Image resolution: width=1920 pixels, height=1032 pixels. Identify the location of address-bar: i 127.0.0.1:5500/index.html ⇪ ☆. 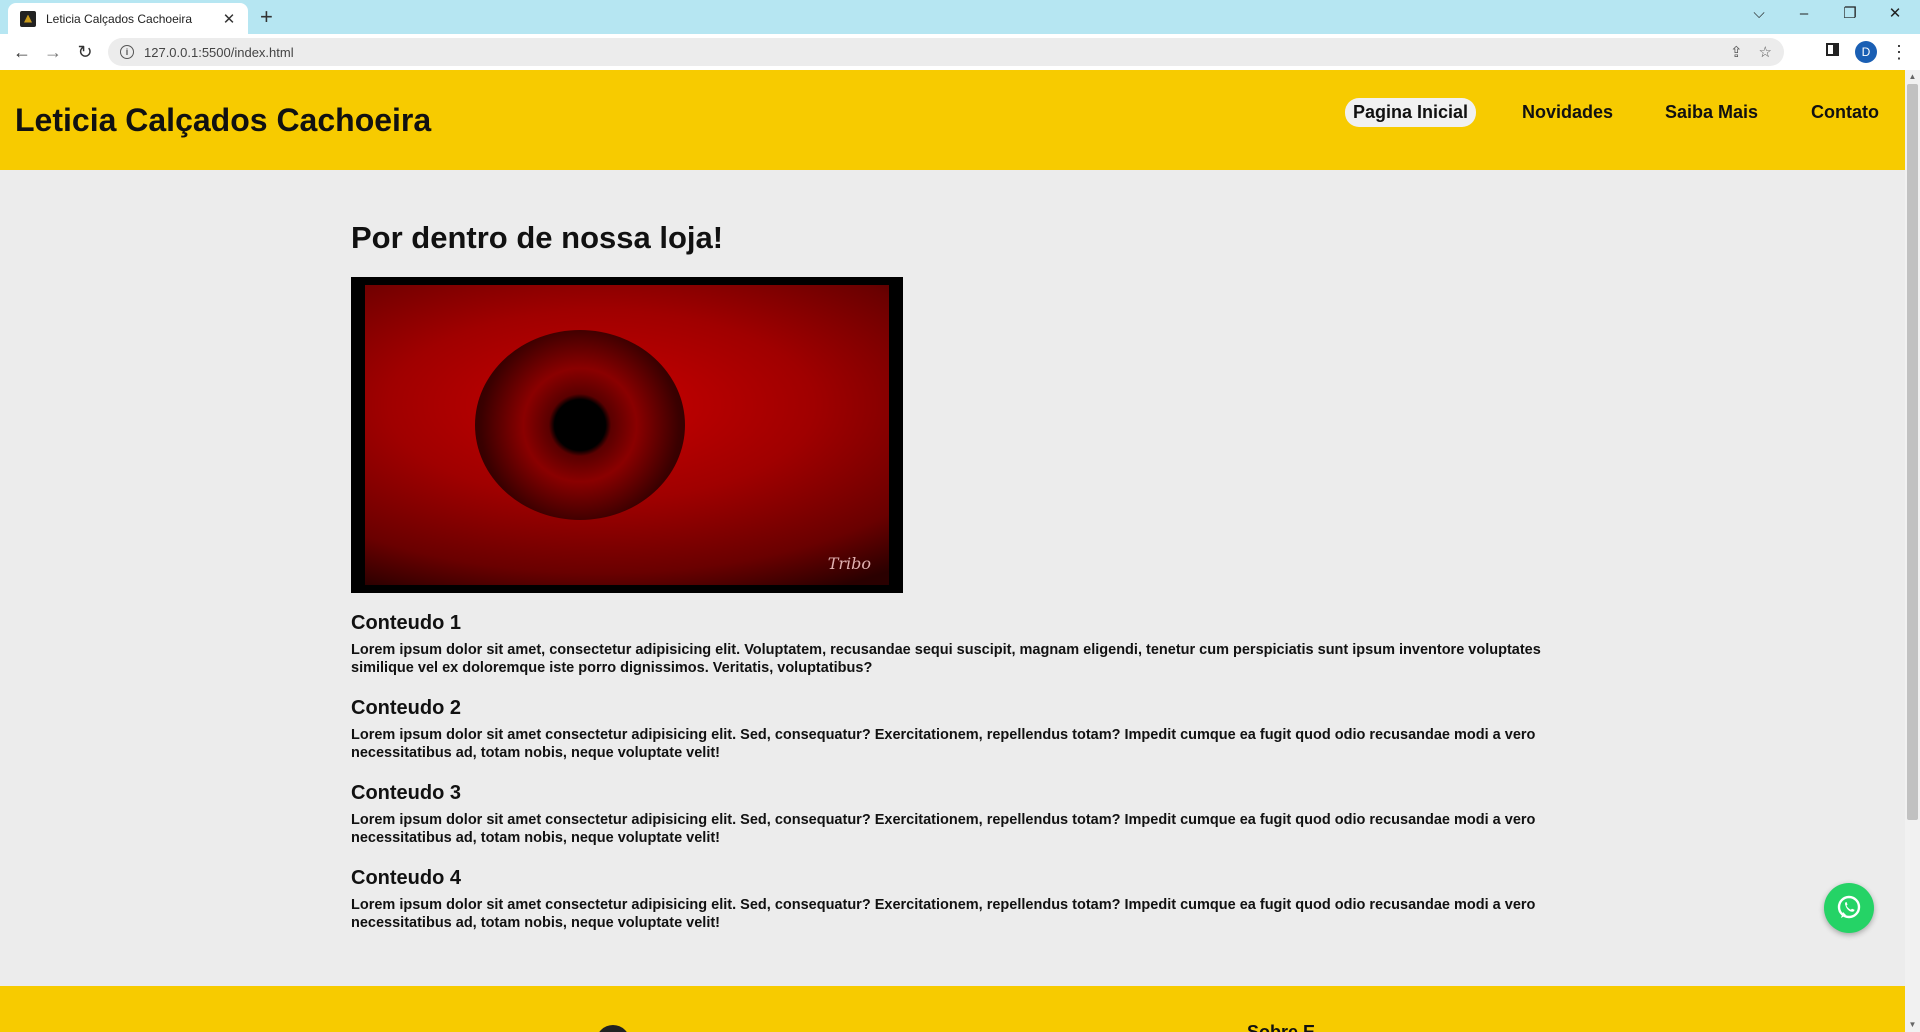
(946, 52).